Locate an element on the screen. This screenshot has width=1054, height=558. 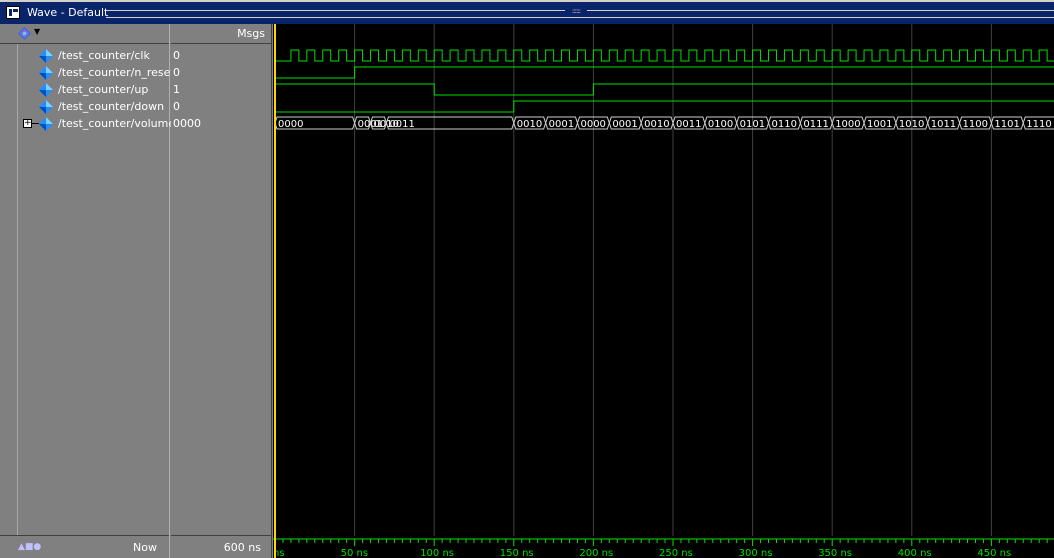
signal-value: 1 is located at coordinates (176, 89).